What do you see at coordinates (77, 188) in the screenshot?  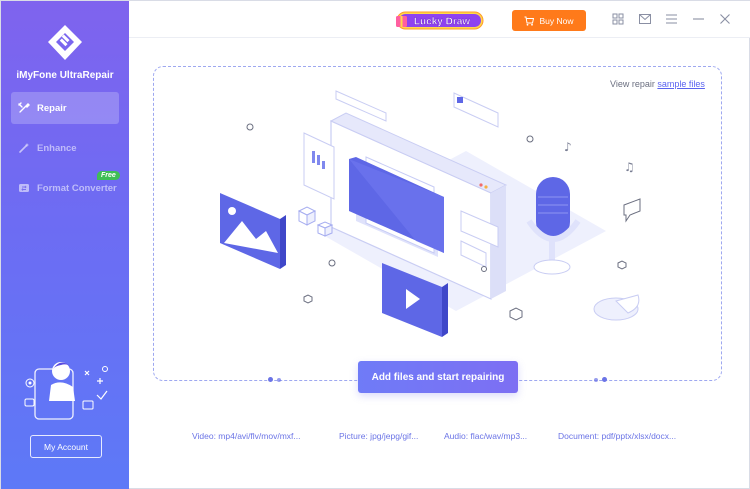 I see `sidebar-item-label: Format Converter` at bounding box center [77, 188].